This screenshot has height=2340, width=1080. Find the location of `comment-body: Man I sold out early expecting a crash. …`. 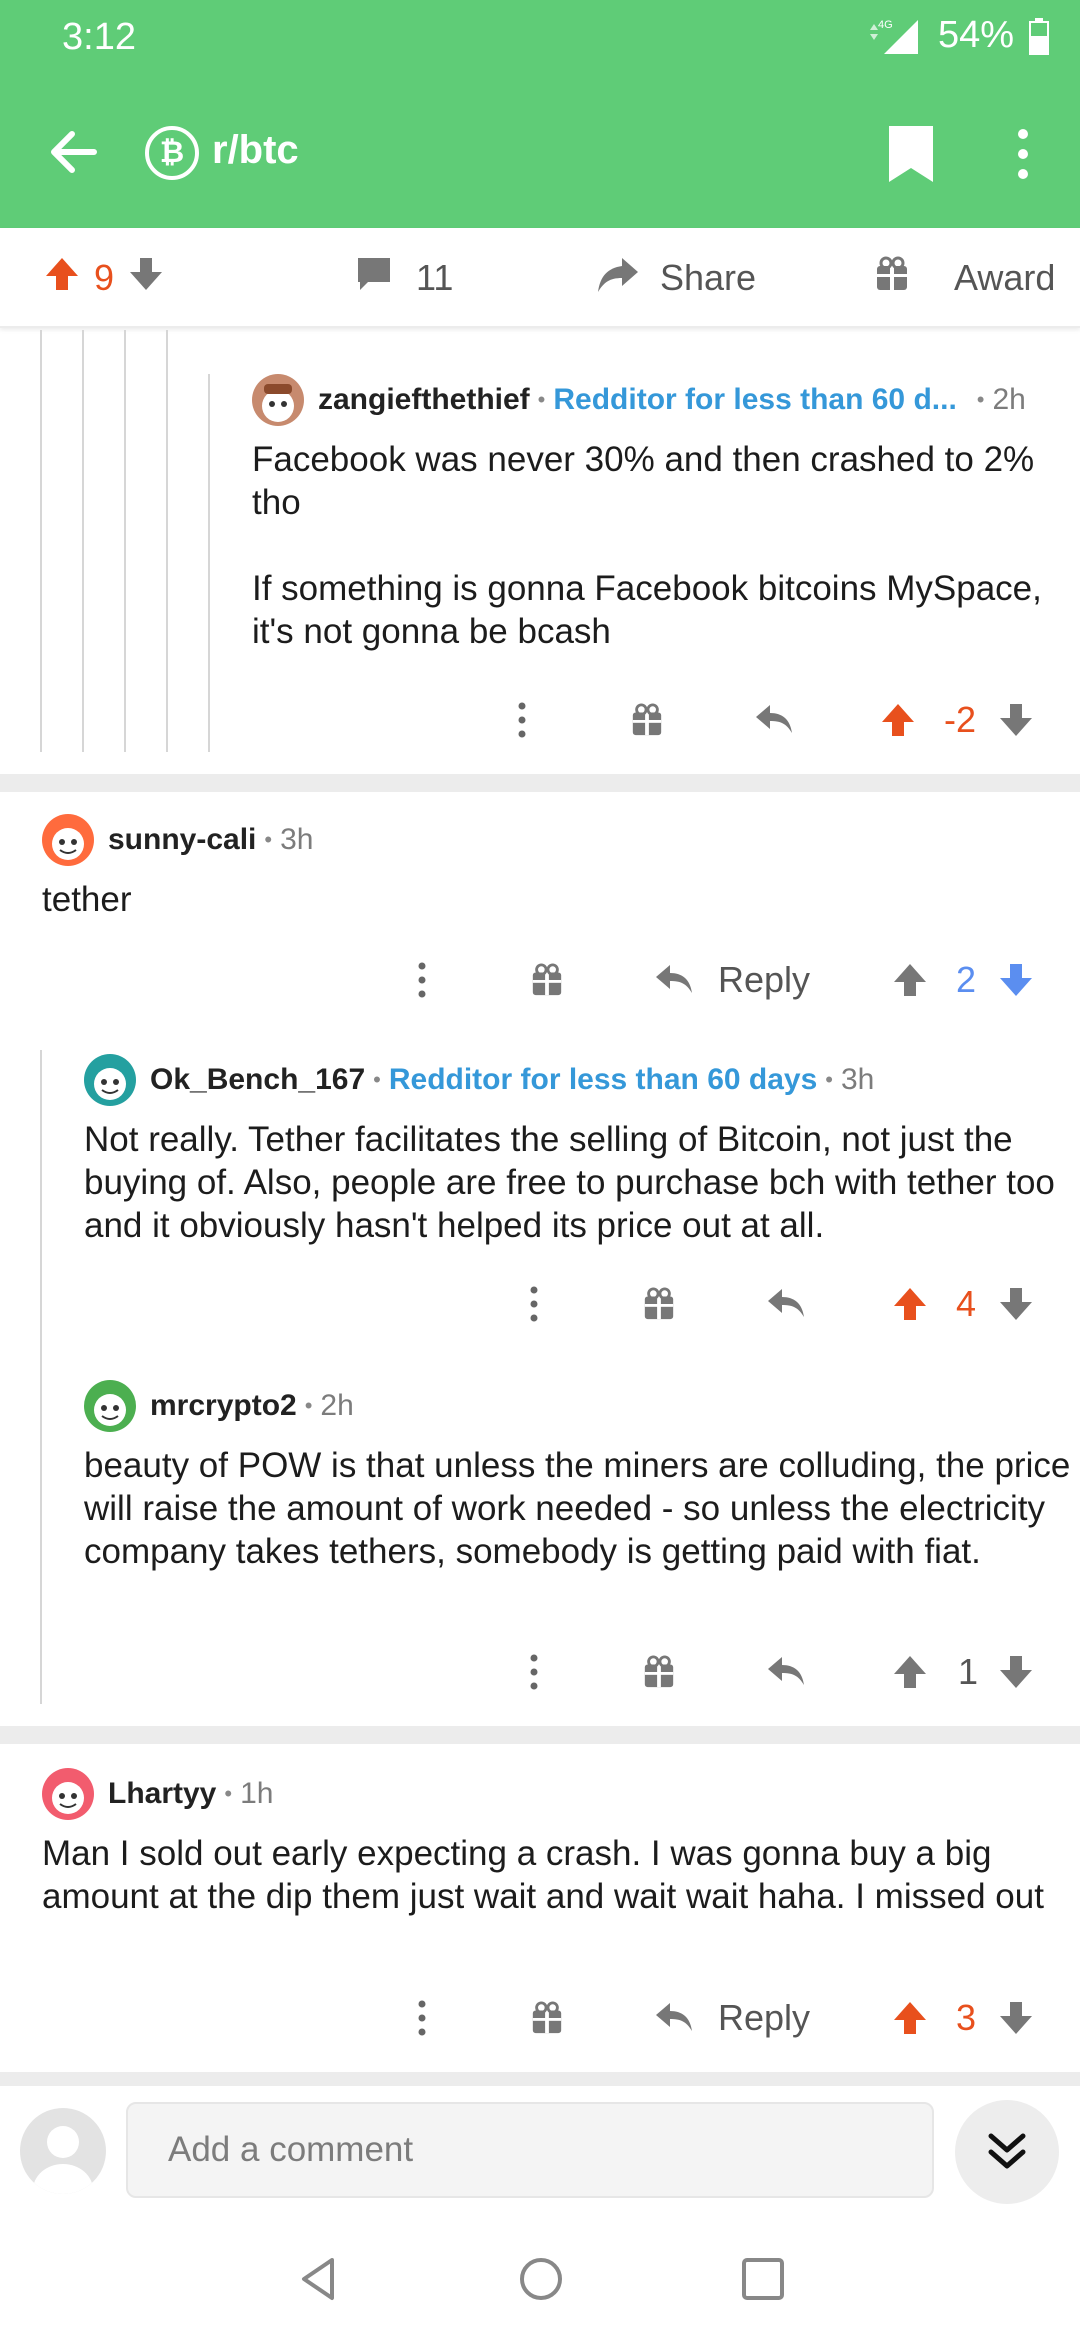

comment-body: Man I sold out early expecting a crash. … is located at coordinates (547, 1875).